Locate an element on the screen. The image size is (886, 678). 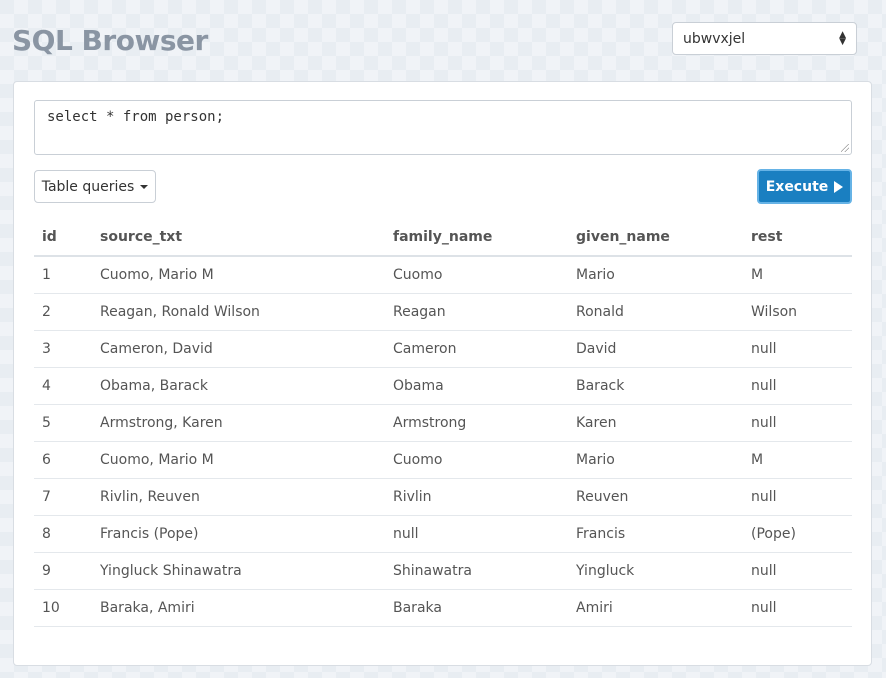
column-header-rest: rest is located at coordinates (797, 237).